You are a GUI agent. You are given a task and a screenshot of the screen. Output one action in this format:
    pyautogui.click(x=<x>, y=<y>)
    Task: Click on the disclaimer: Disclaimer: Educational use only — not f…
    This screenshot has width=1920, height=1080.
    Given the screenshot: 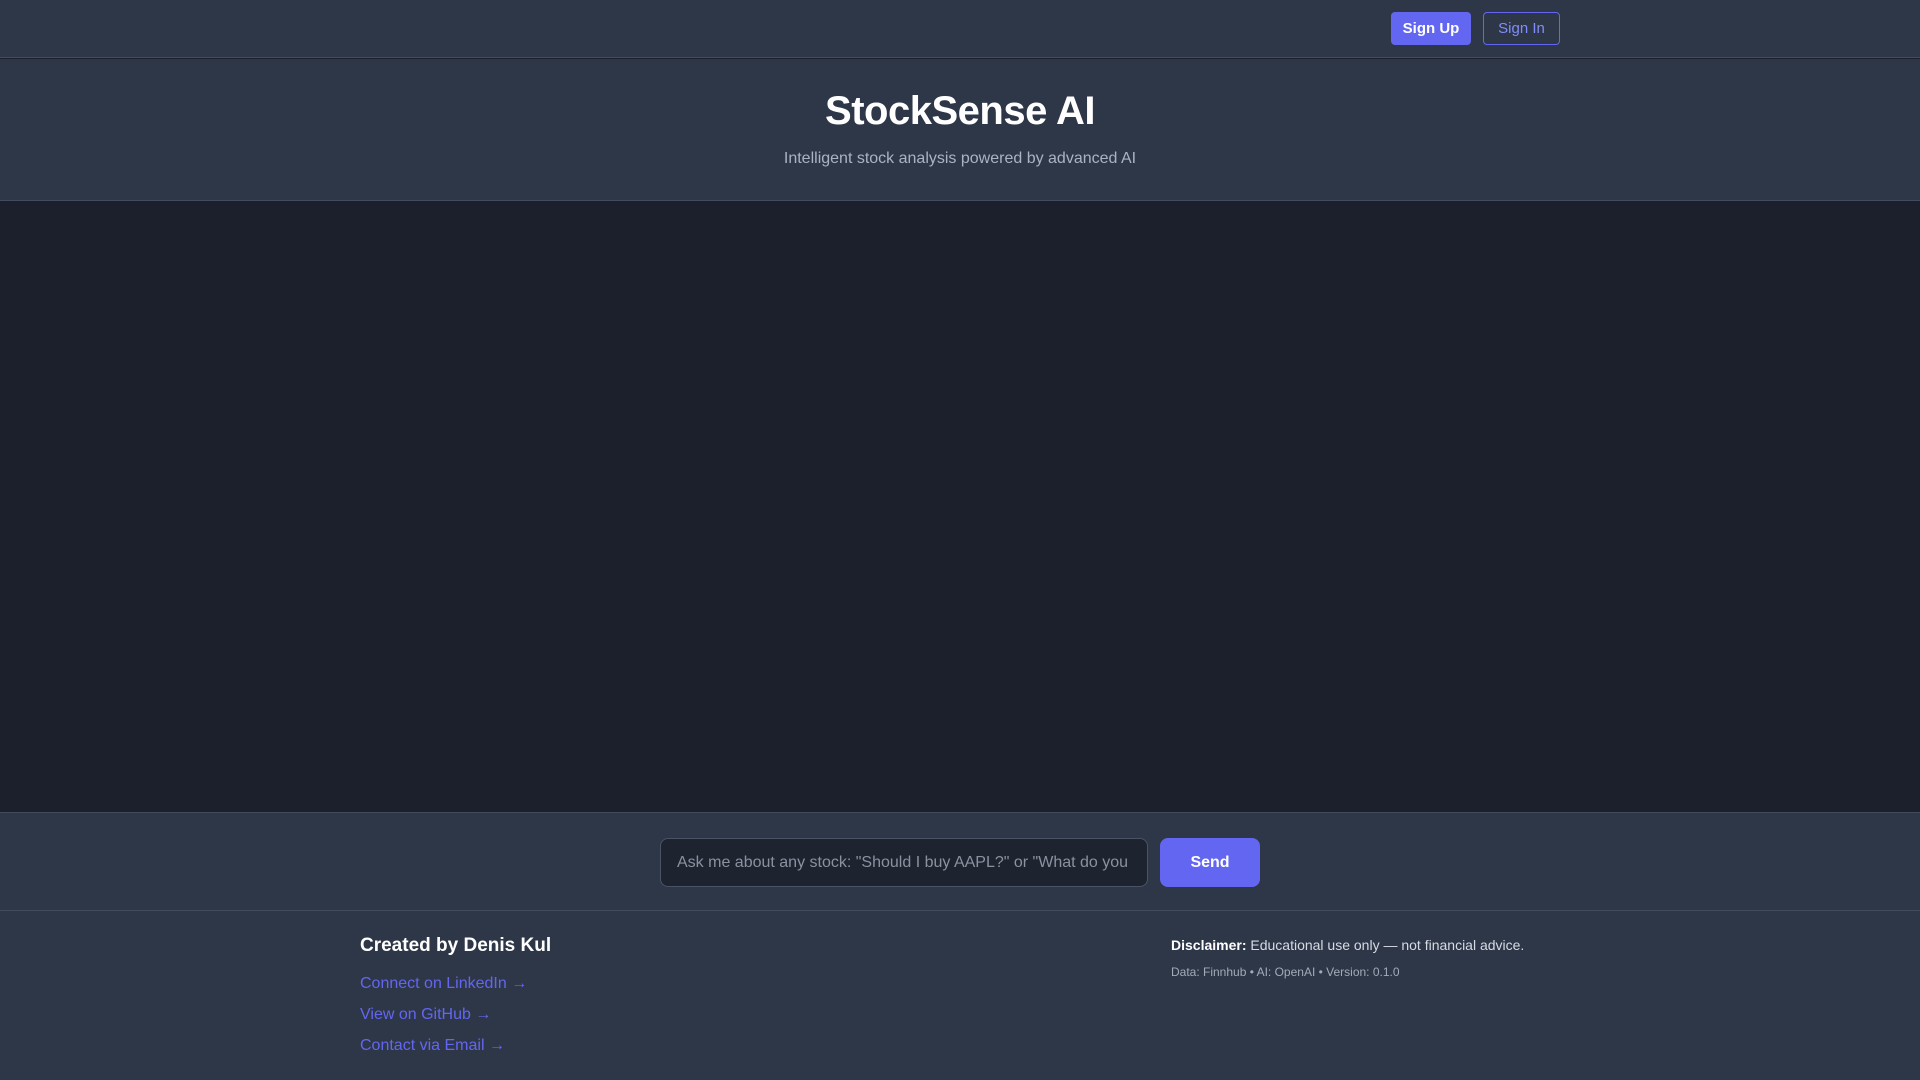 What is the action you would take?
    pyautogui.click(x=1347, y=945)
    